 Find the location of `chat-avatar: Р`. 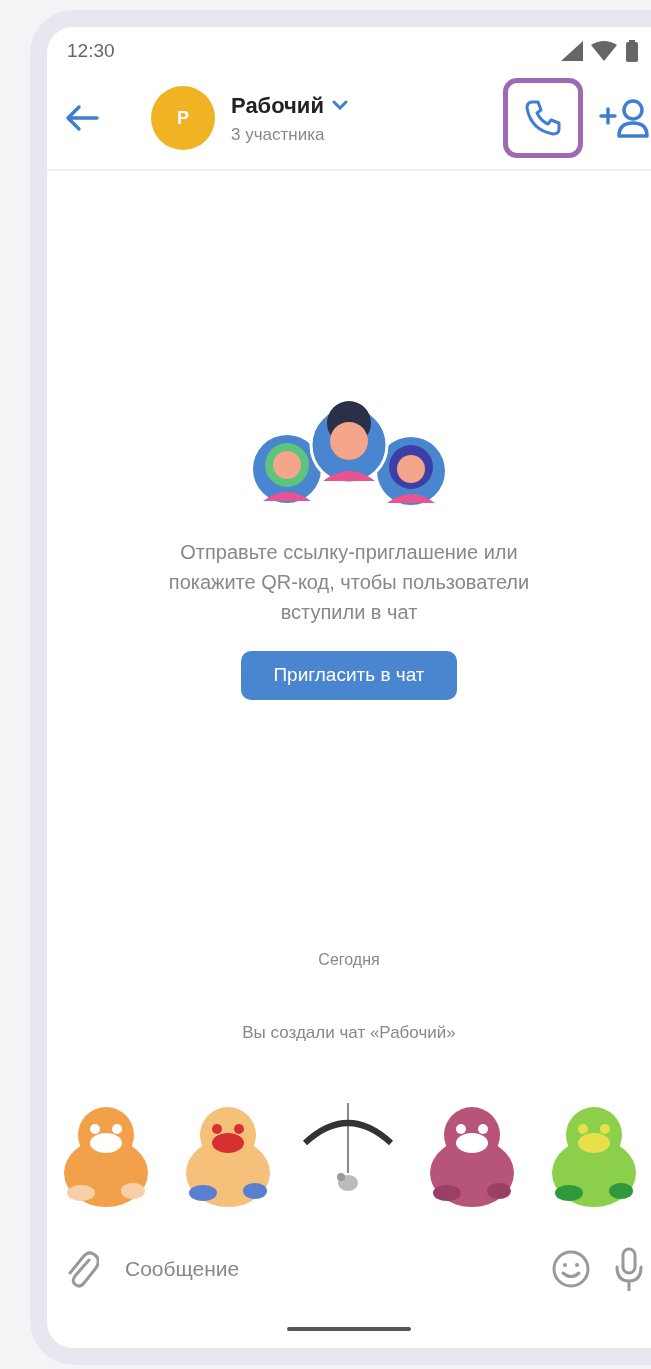

chat-avatar: Р is located at coordinates (183, 118).